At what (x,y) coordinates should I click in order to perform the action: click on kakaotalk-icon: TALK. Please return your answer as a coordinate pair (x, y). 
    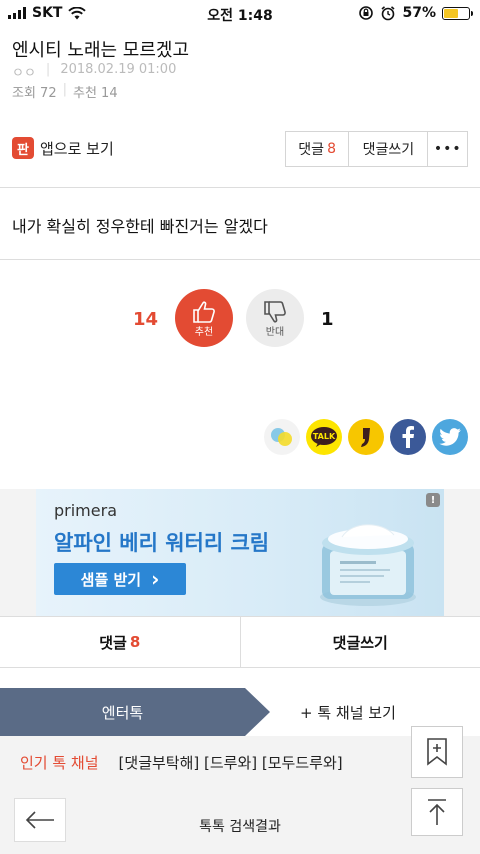
    Looking at the image, I should click on (324, 437).